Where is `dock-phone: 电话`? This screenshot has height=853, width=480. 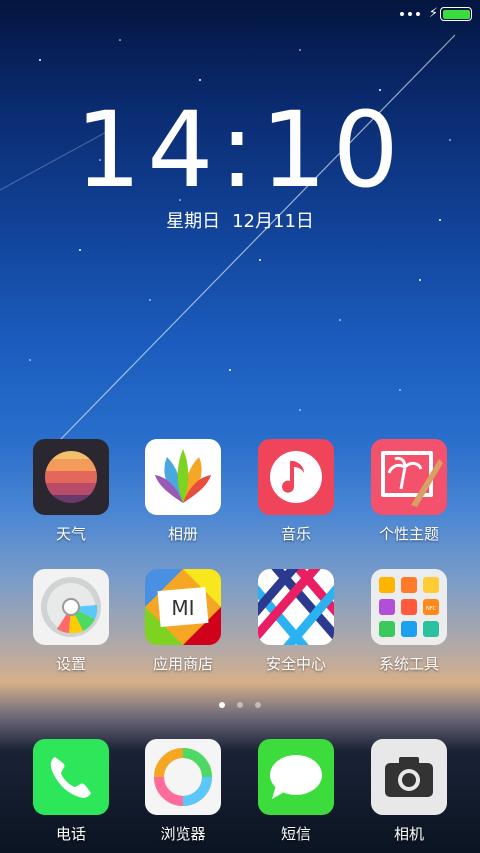 dock-phone: 电话 is located at coordinates (71, 791).